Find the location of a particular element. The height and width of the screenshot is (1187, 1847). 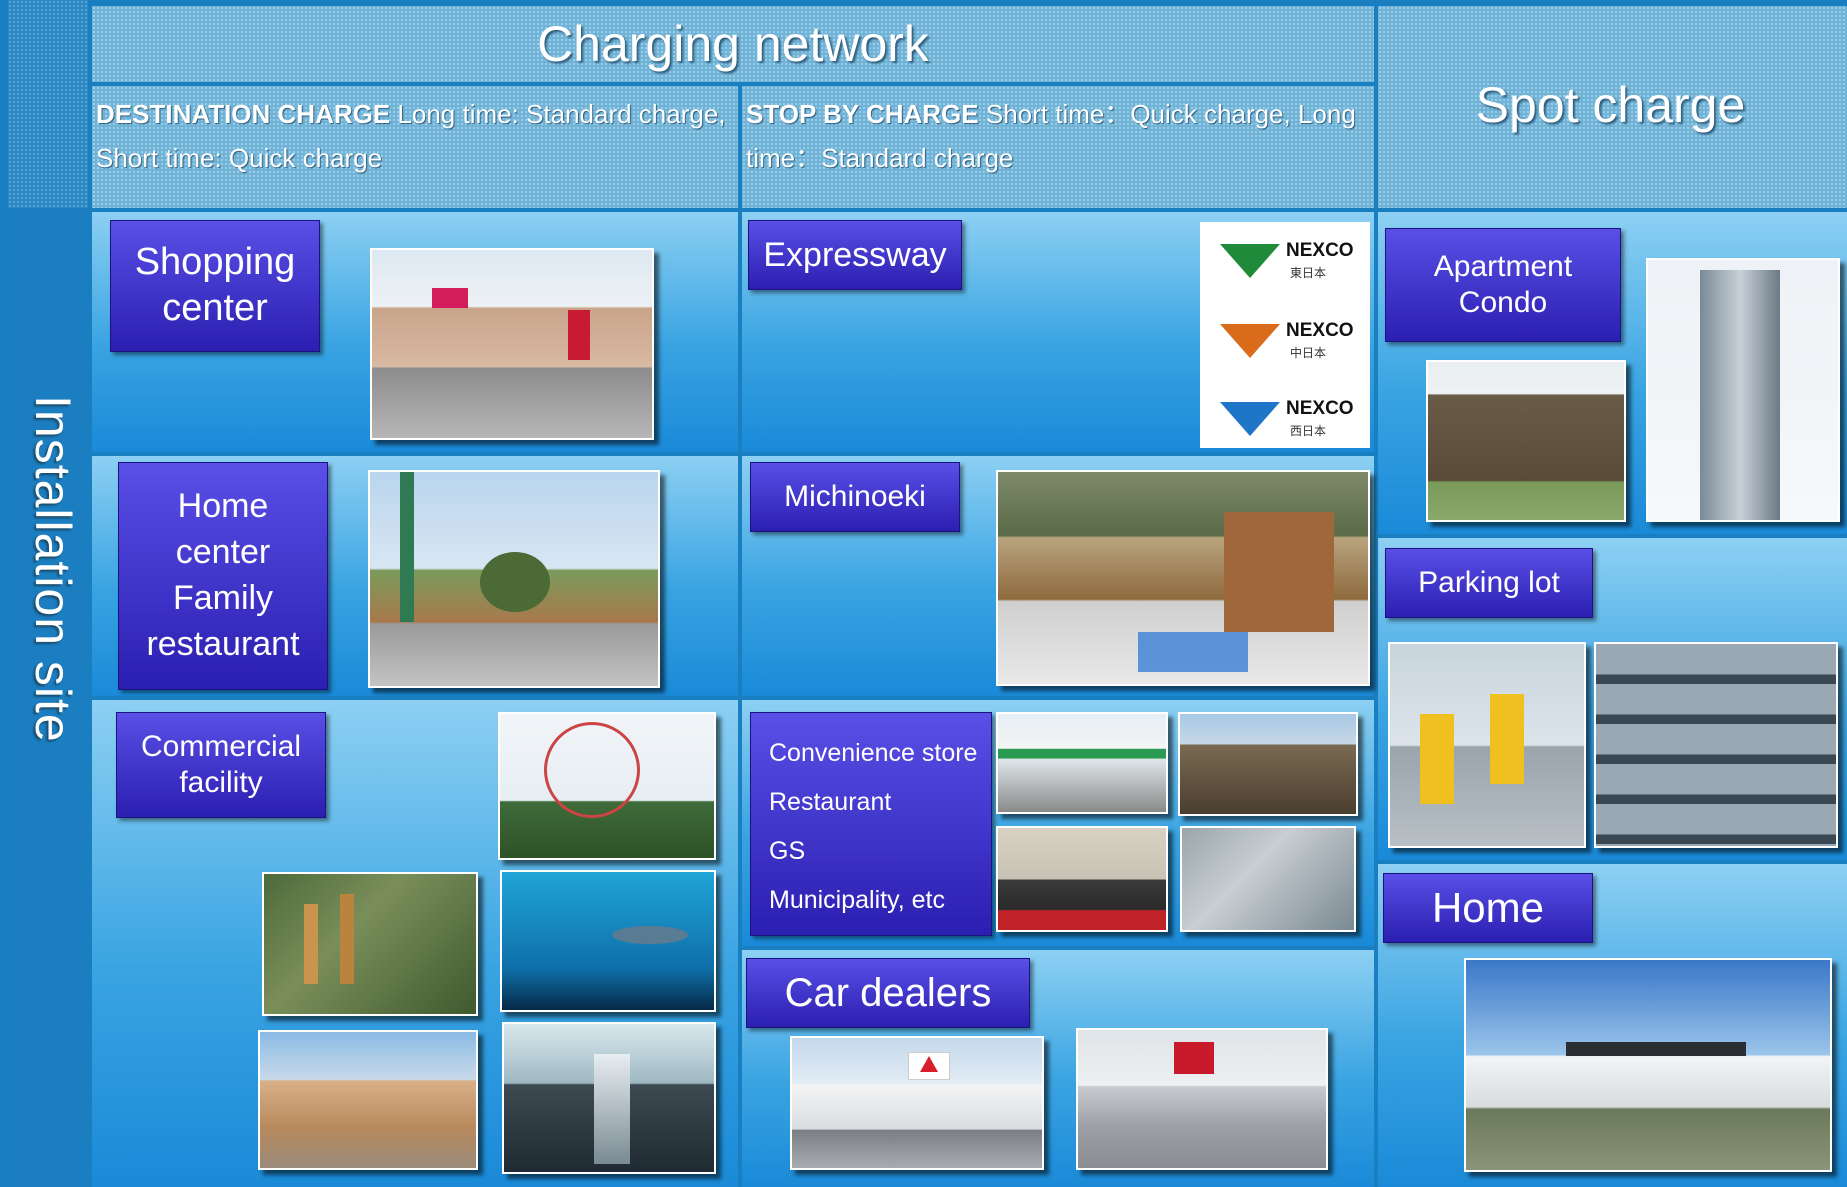

convenience-item-2: GS is located at coordinates (787, 851).